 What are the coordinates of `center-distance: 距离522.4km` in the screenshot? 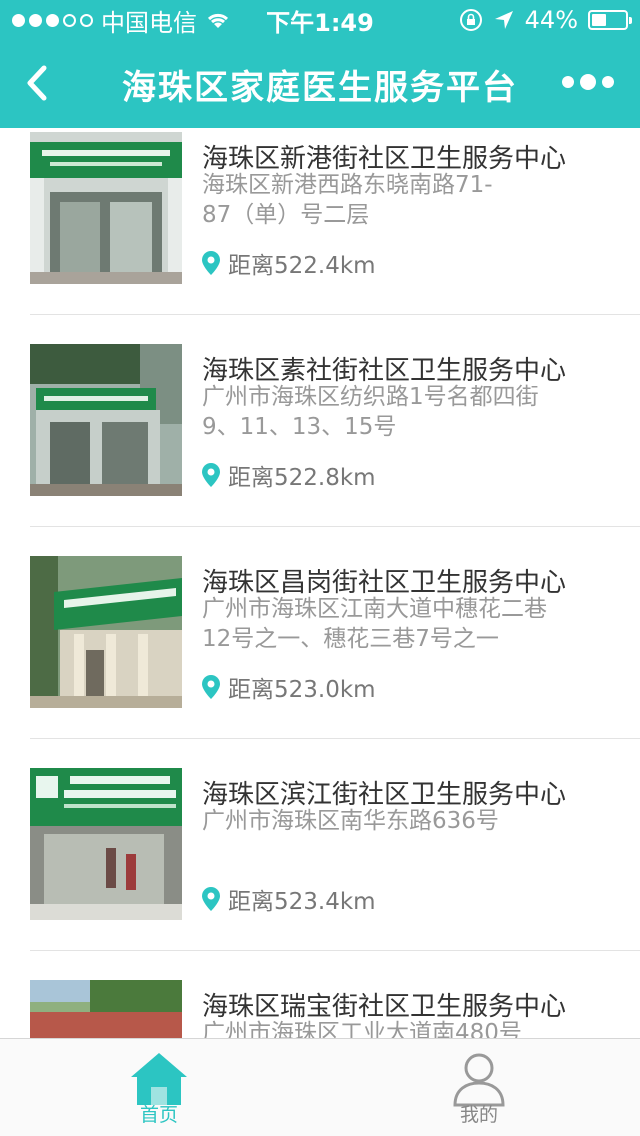 It's located at (289, 263).